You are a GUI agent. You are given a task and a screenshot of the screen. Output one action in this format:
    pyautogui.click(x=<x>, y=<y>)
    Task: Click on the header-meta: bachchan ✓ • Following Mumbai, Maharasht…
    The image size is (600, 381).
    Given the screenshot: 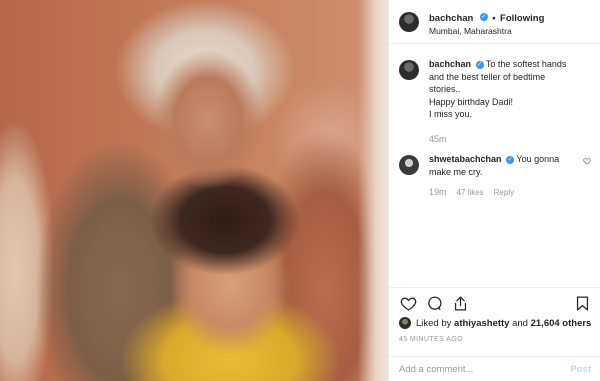 What is the action you would take?
    pyautogui.click(x=486, y=21)
    